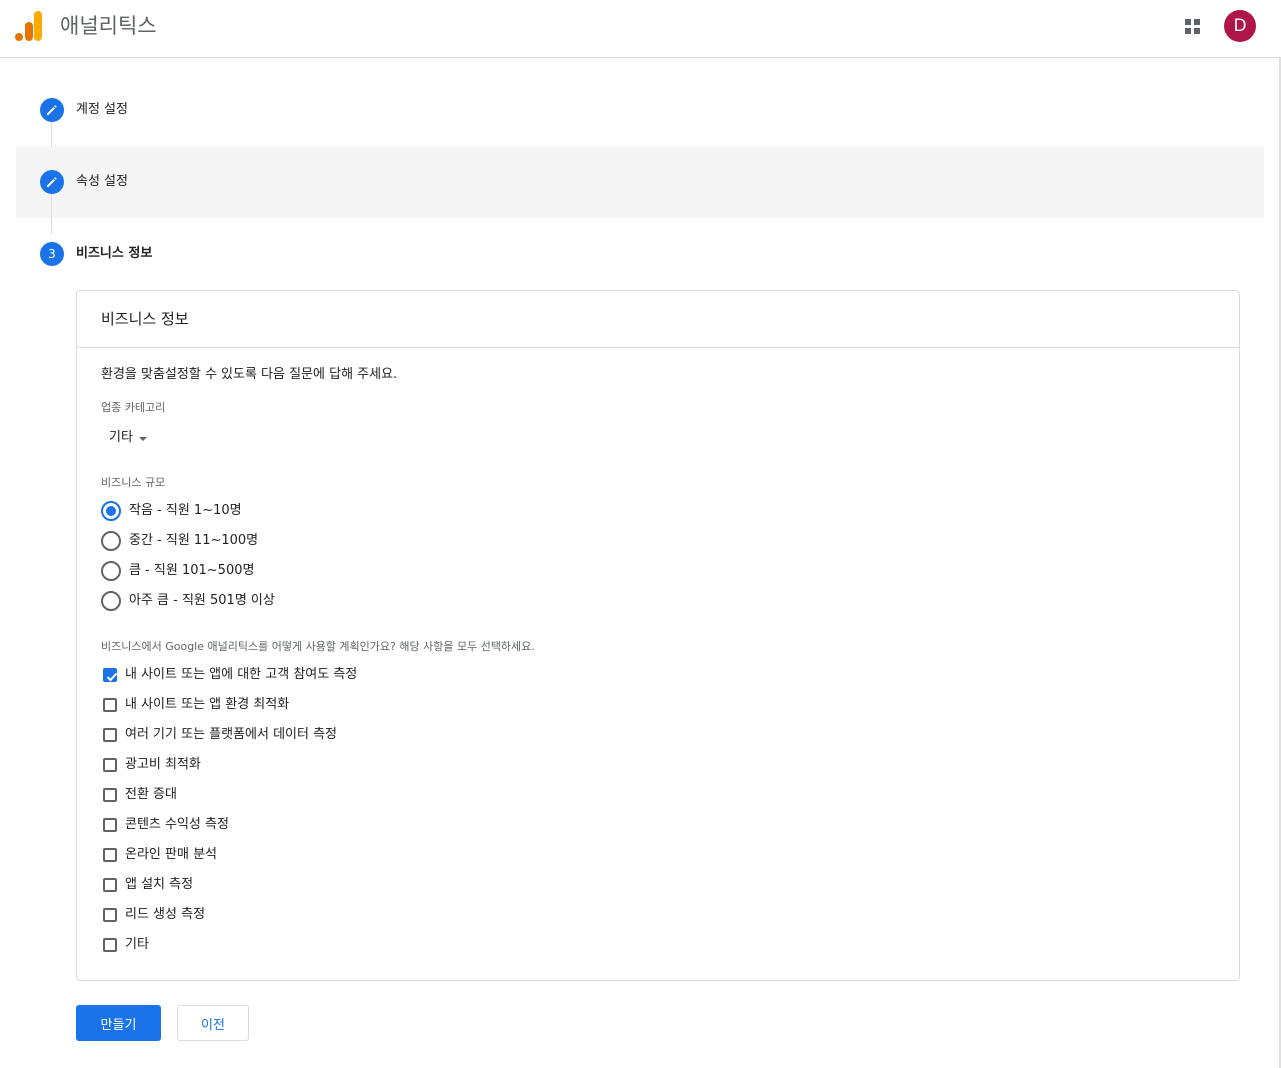 Image resolution: width=1281 pixels, height=1068 pixels. Describe the element at coordinates (658, 319) in the screenshot. I see `card-header: 비즈니스 정보` at that location.